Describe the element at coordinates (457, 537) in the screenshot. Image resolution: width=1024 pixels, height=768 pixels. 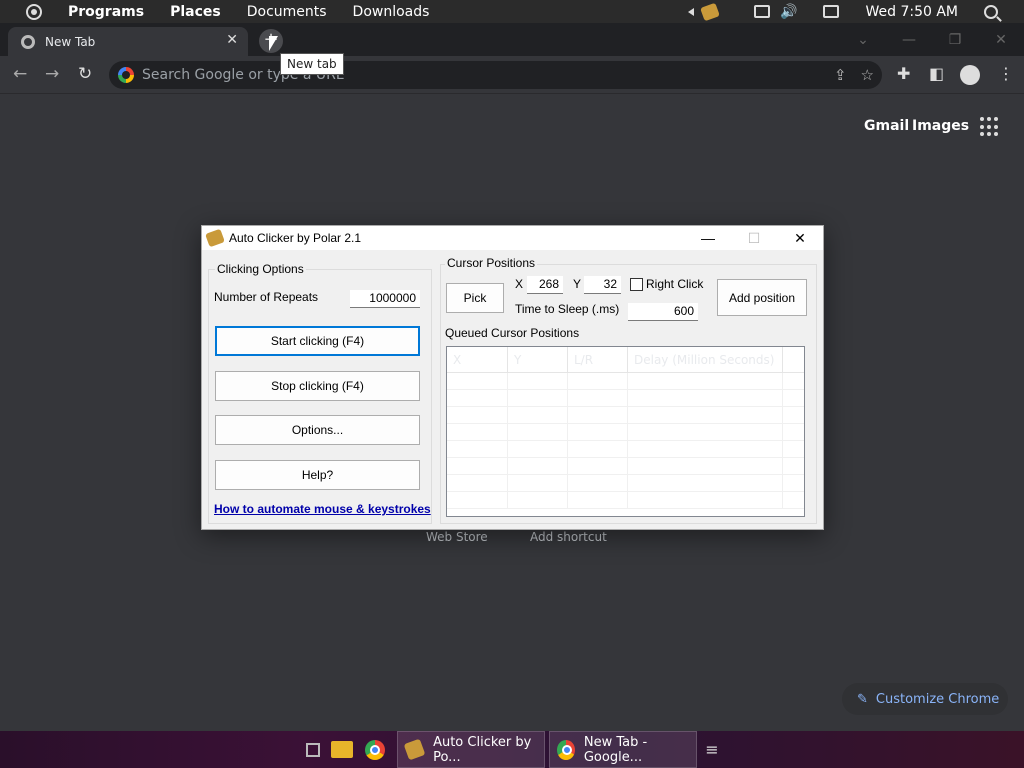
I see `shortcut-web-store: Web Store` at that location.